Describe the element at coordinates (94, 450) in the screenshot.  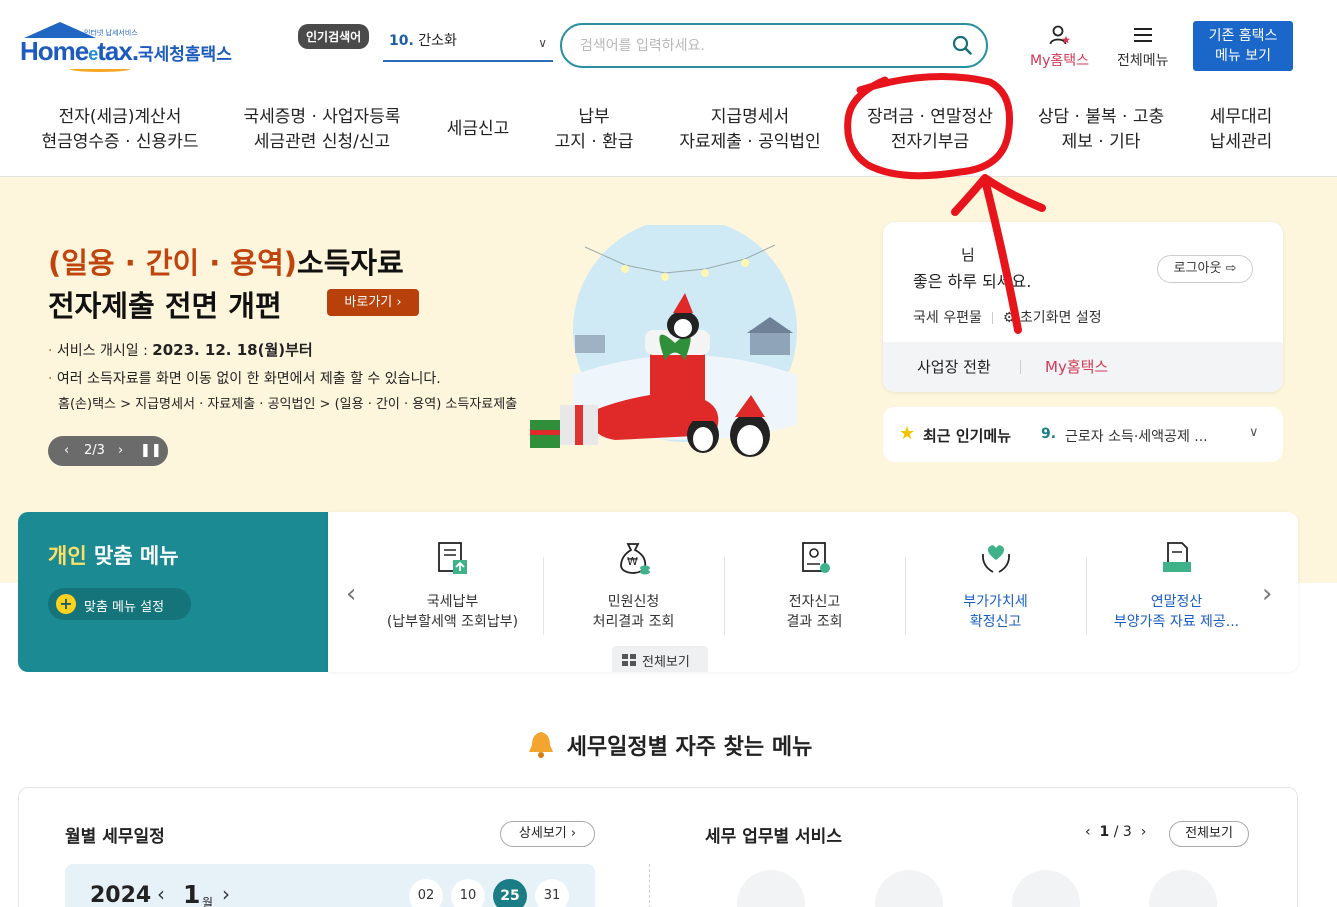
I see `banner-page-indicator: 2/3` at that location.